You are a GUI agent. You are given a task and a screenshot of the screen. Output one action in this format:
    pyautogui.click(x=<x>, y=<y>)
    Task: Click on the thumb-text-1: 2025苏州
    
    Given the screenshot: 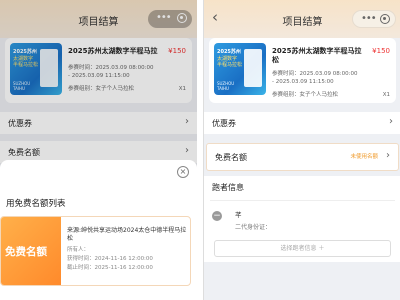 What is the action you would take?
    pyautogui.click(x=229, y=52)
    